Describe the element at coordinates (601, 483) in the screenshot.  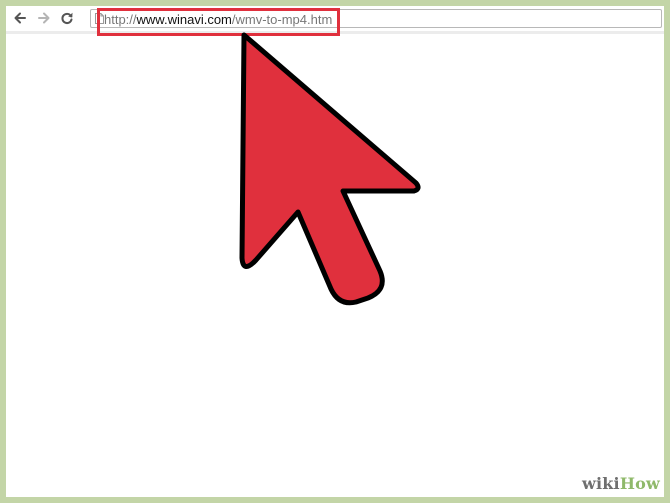
I see `watermark-part-1: wiki` at that location.